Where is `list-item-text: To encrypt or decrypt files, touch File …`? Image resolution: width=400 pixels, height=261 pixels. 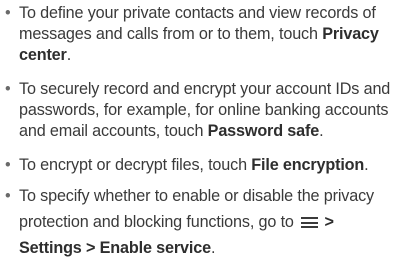 list-item-text: To encrypt or decrypt files, touch File … is located at coordinates (208, 165).